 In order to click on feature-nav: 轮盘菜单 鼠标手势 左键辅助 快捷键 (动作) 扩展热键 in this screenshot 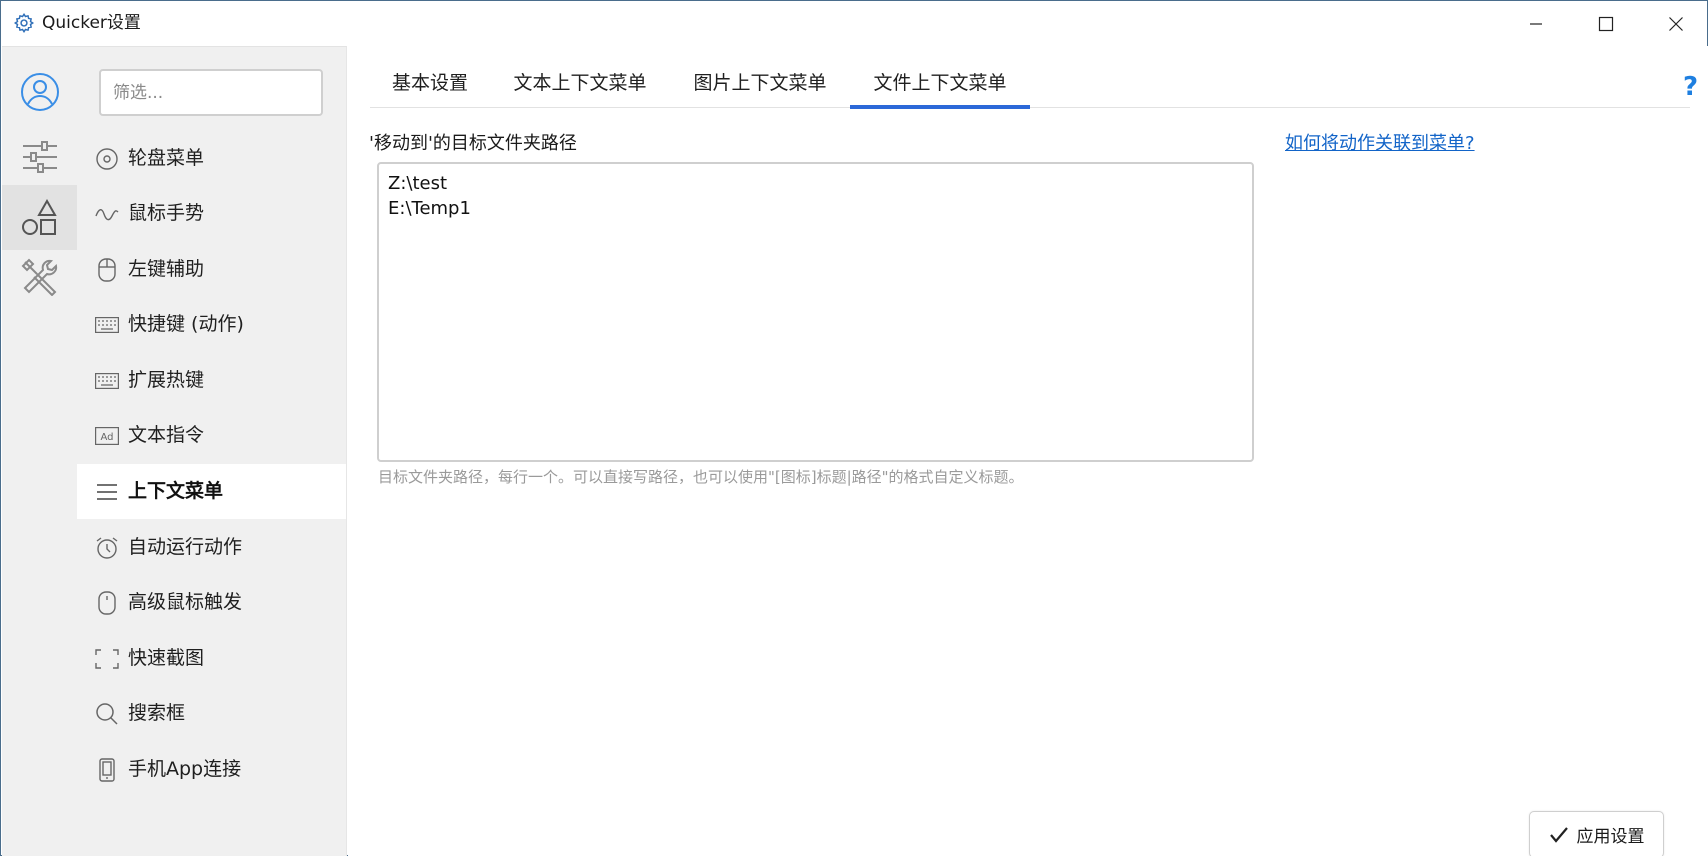, I will do `click(212, 451)`.